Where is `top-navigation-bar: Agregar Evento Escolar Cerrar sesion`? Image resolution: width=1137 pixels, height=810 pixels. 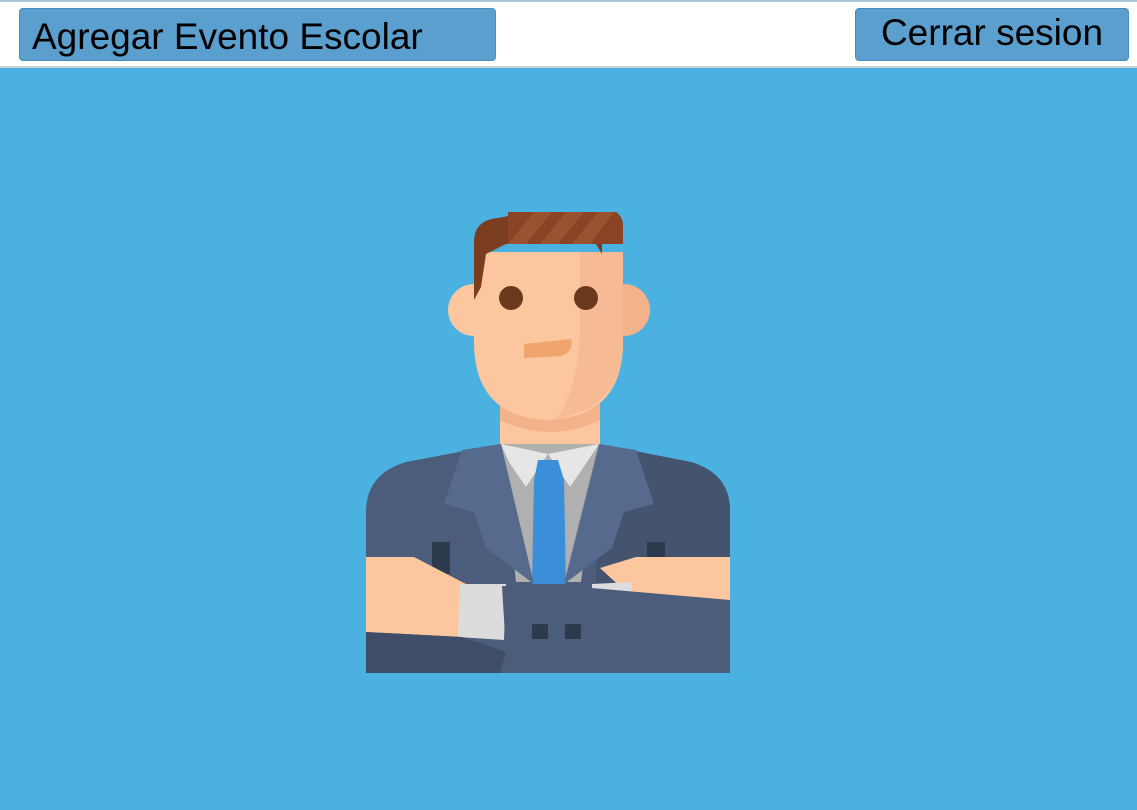 top-navigation-bar: Agregar Evento Escolar Cerrar sesion is located at coordinates (568, 34).